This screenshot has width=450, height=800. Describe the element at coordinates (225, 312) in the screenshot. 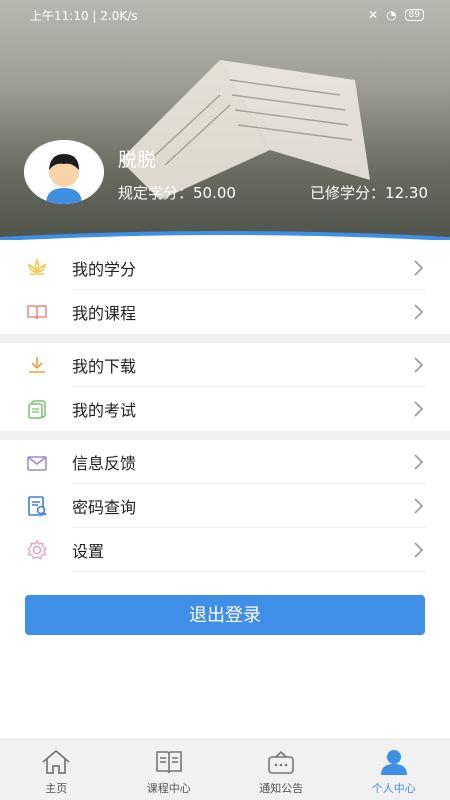

I see `menu-my-courses: 我的课程` at that location.